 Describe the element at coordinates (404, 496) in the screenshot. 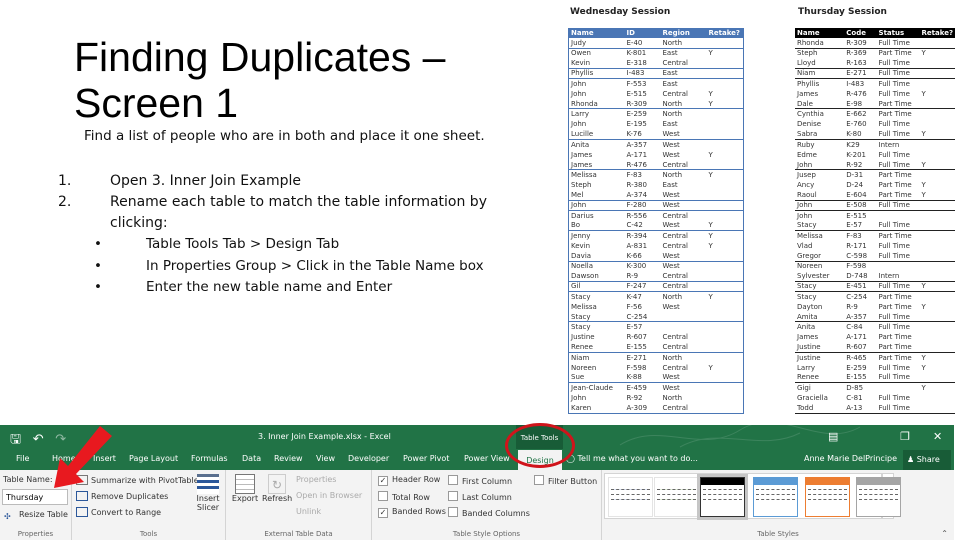

I see `total-row-checkbox: Total Row` at that location.